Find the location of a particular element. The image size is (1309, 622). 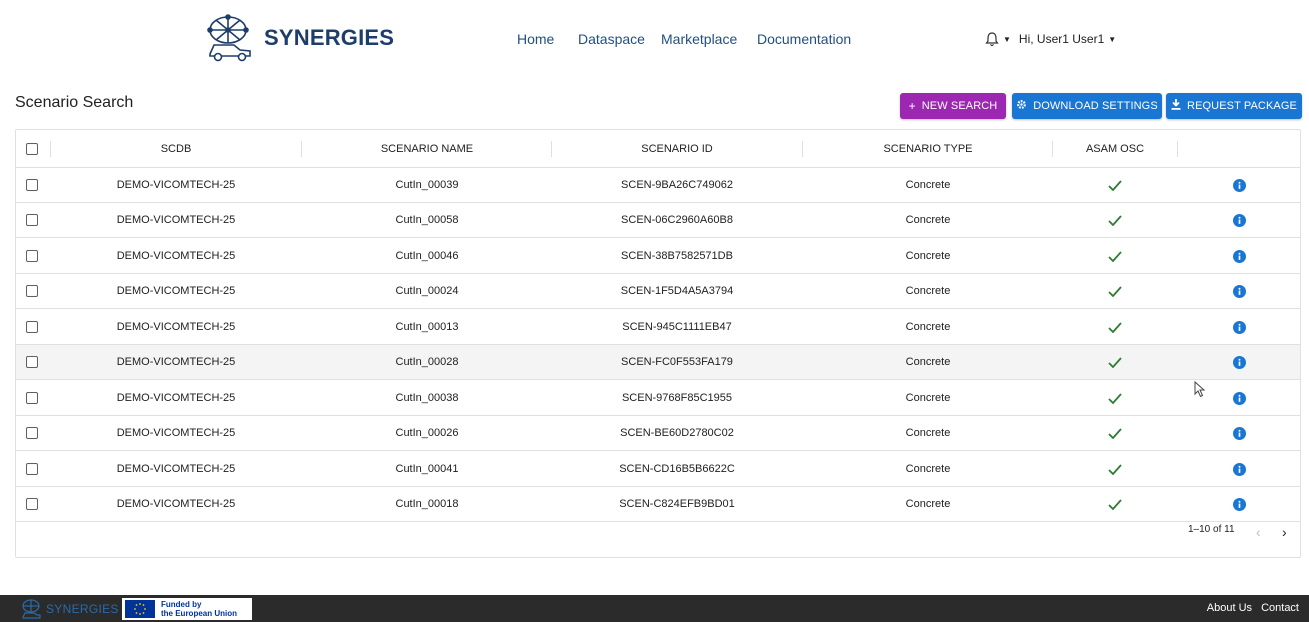

synergies-logo-icon is located at coordinates (229, 38).